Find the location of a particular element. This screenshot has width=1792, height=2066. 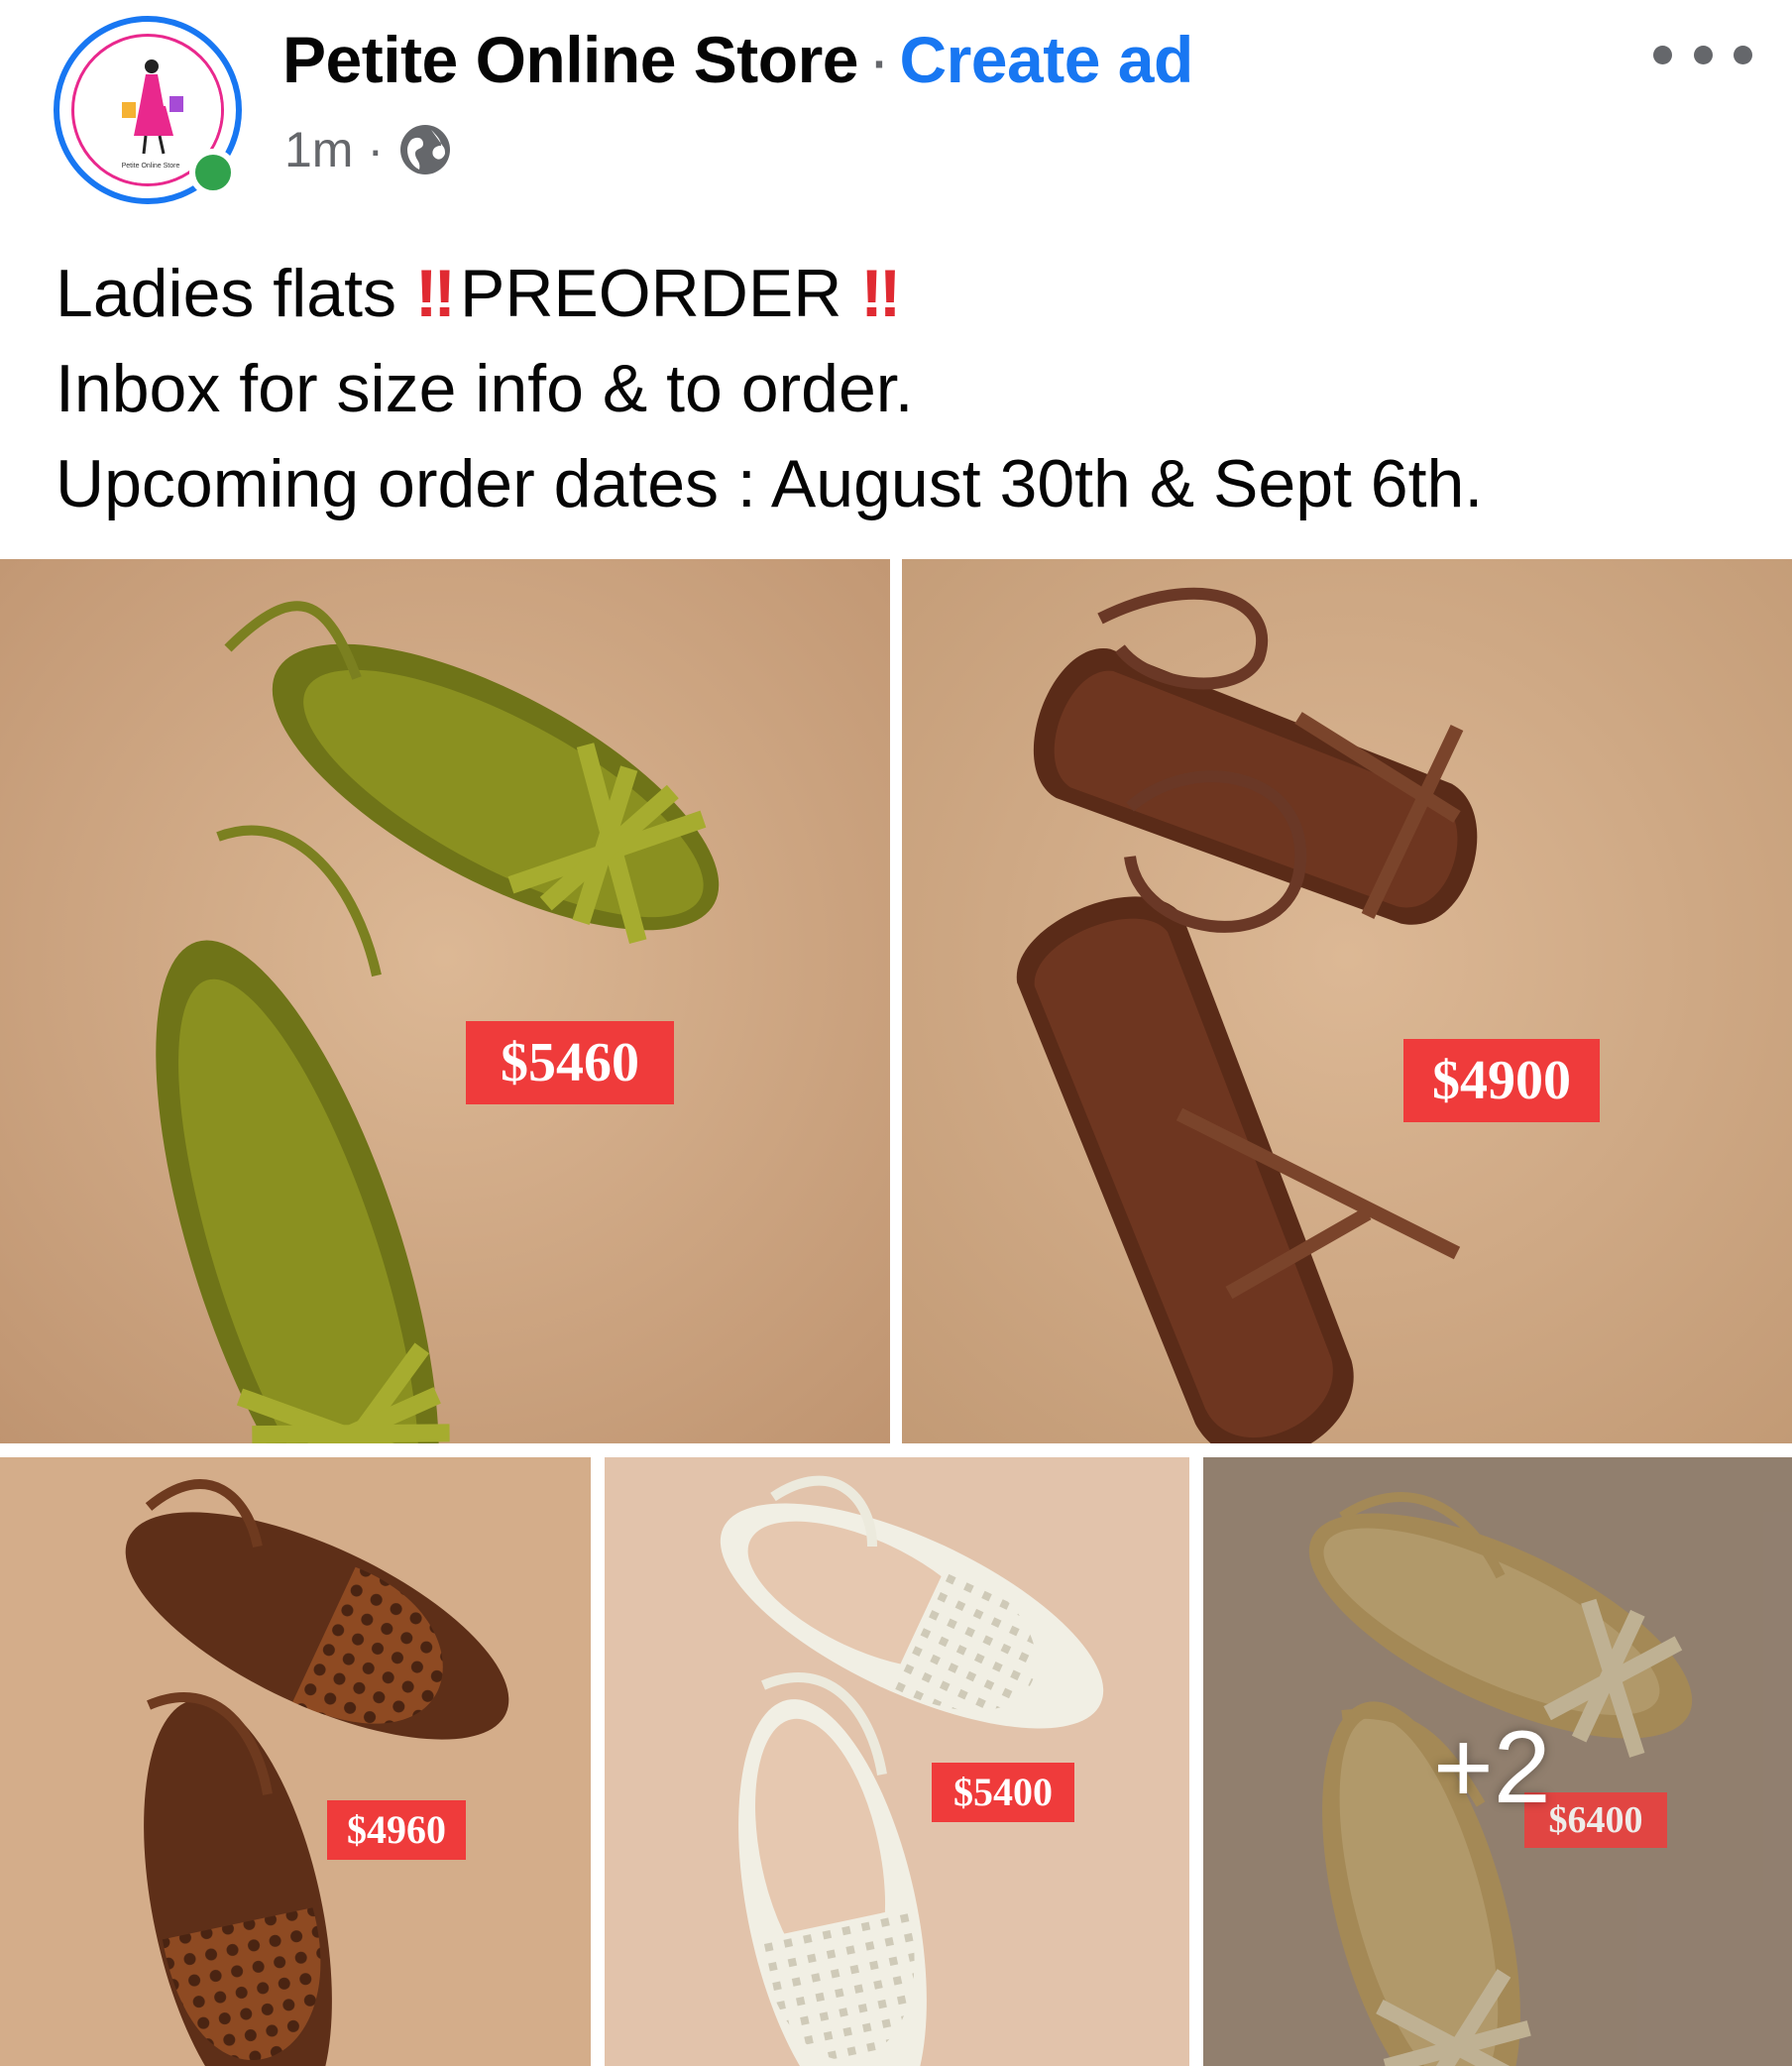

price-tag: $4900 is located at coordinates (1501, 1080).